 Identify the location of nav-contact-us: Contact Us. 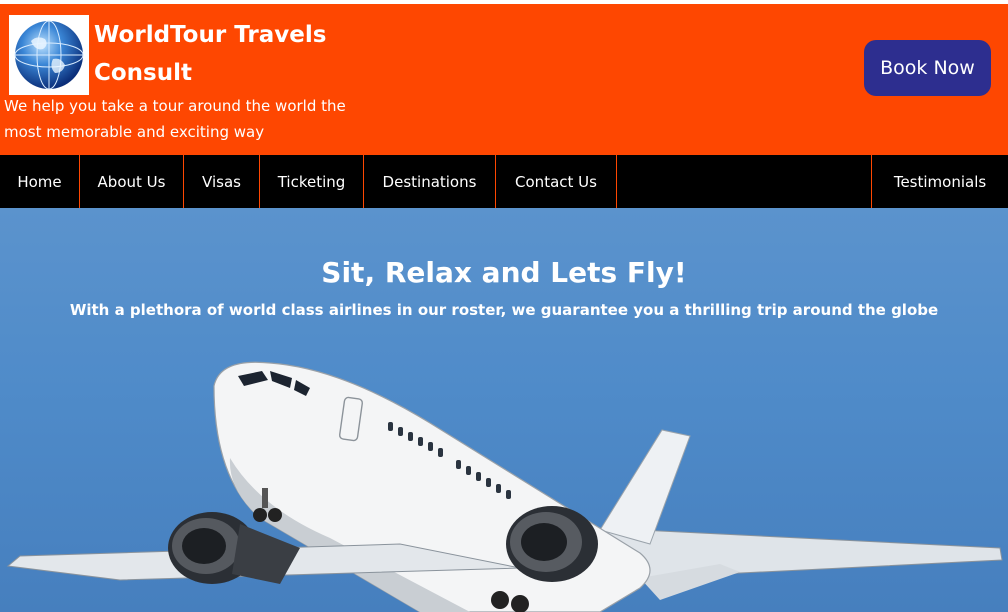
(556, 181).